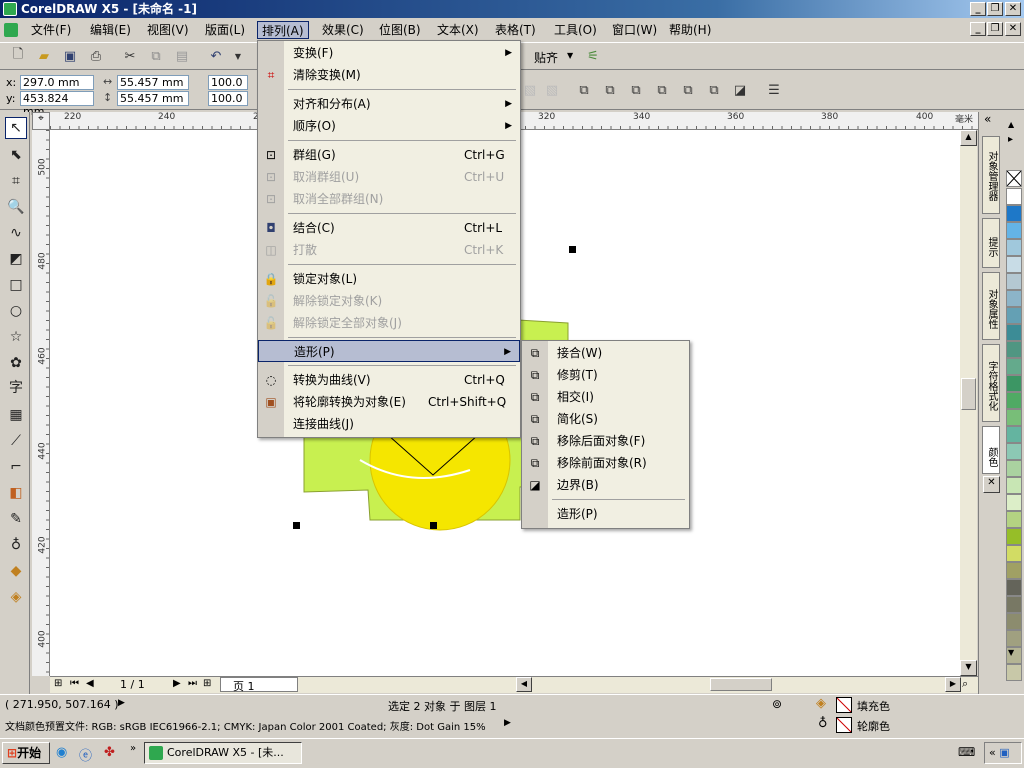  What do you see at coordinates (225, 30) in the screenshot?
I see `menu-layout: 版面(L)` at bounding box center [225, 30].